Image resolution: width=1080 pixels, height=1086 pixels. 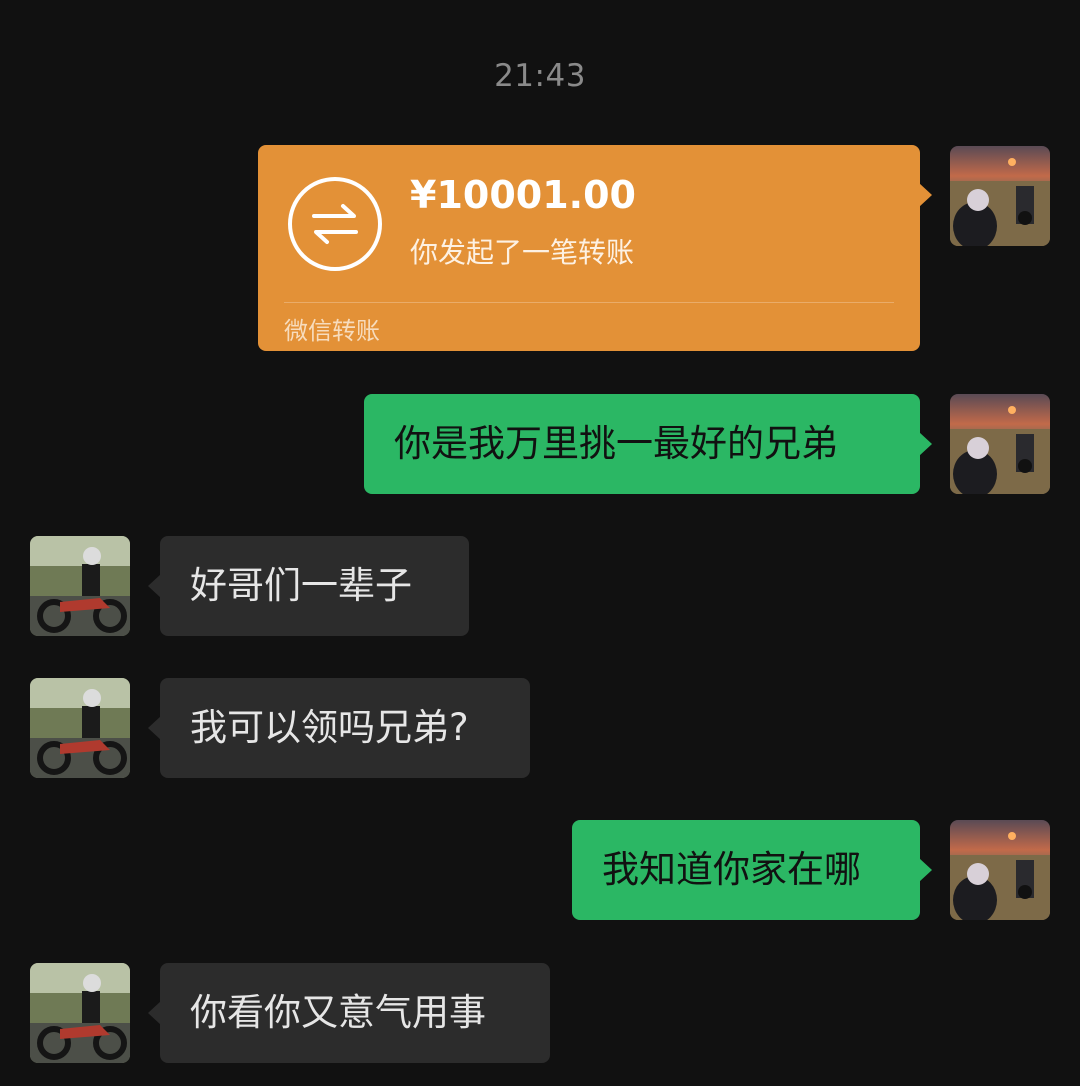 What do you see at coordinates (589, 302) in the screenshot?
I see `transfer-divider` at bounding box center [589, 302].